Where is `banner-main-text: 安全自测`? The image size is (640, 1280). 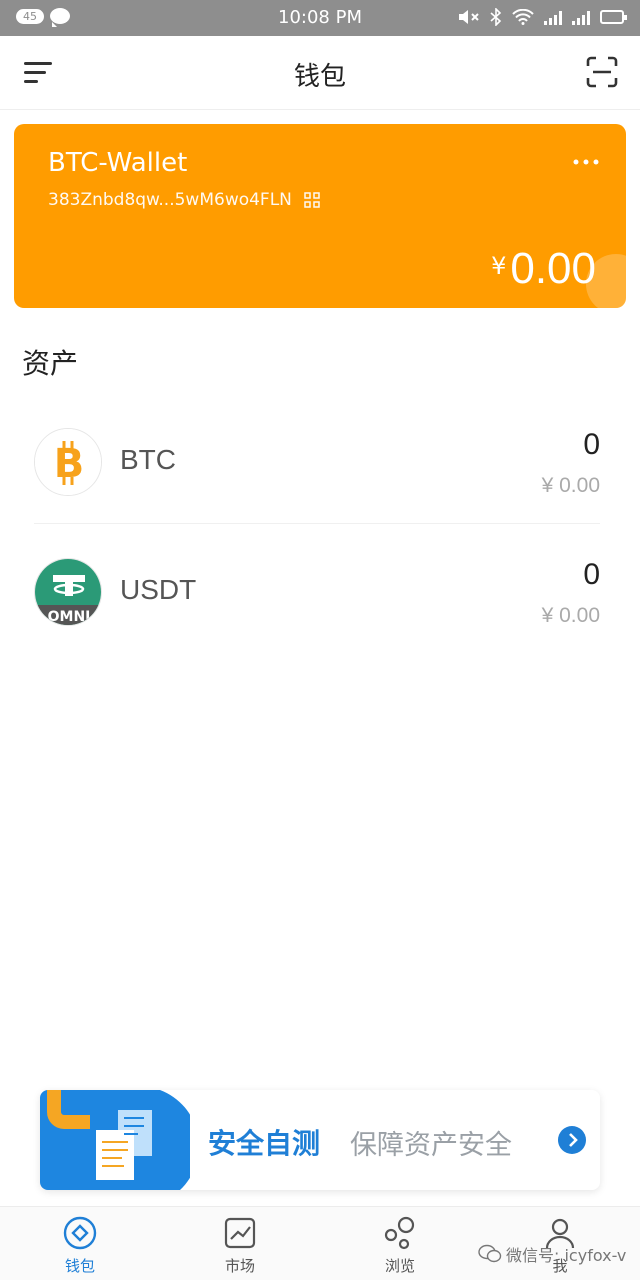 banner-main-text: 安全自测 is located at coordinates (264, 1143).